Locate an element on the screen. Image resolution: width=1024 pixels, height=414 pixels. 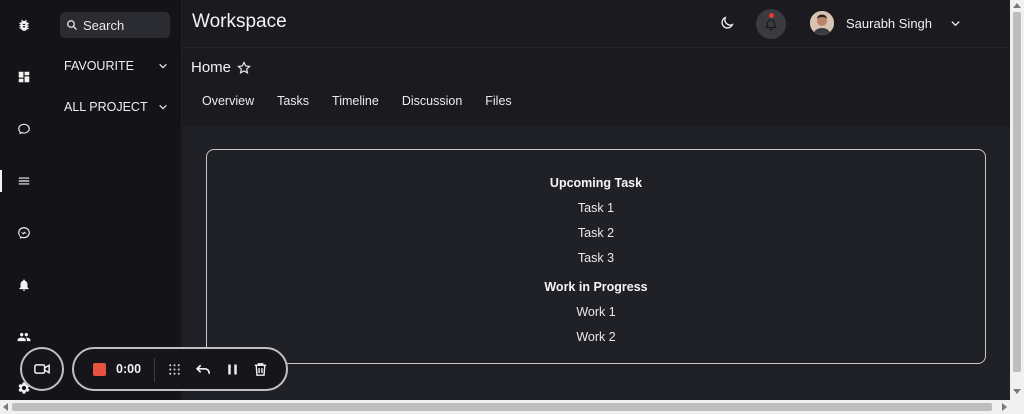
camera-toggle-button is located at coordinates (42, 369).